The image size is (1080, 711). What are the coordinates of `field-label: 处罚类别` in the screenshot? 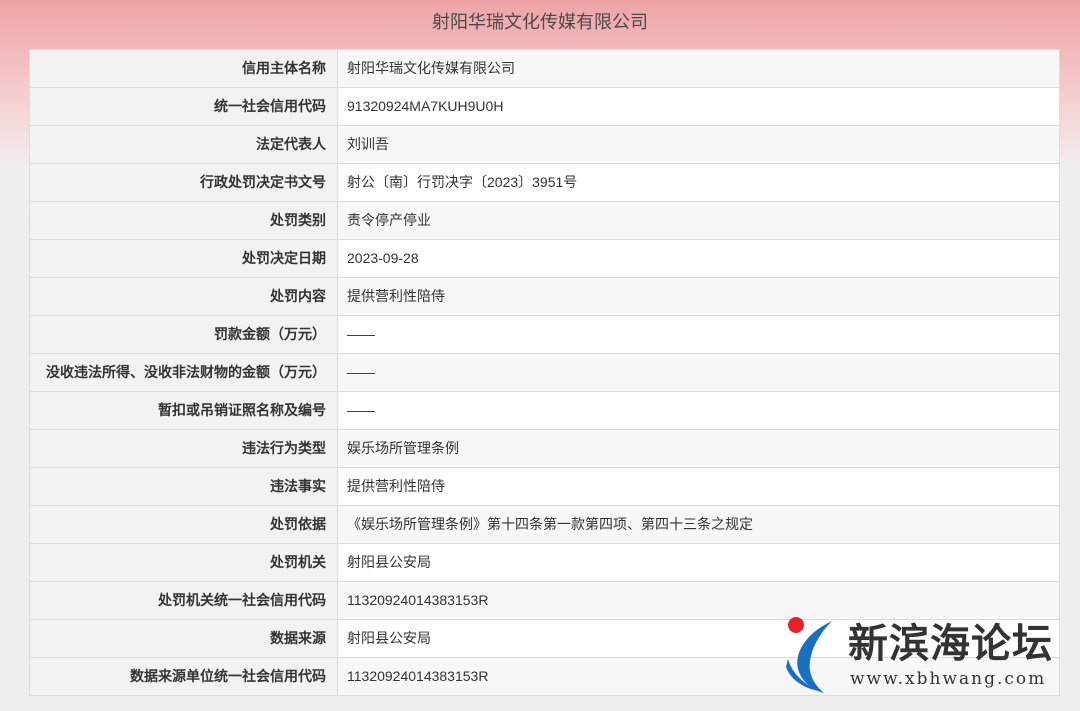 It's located at (183, 220).